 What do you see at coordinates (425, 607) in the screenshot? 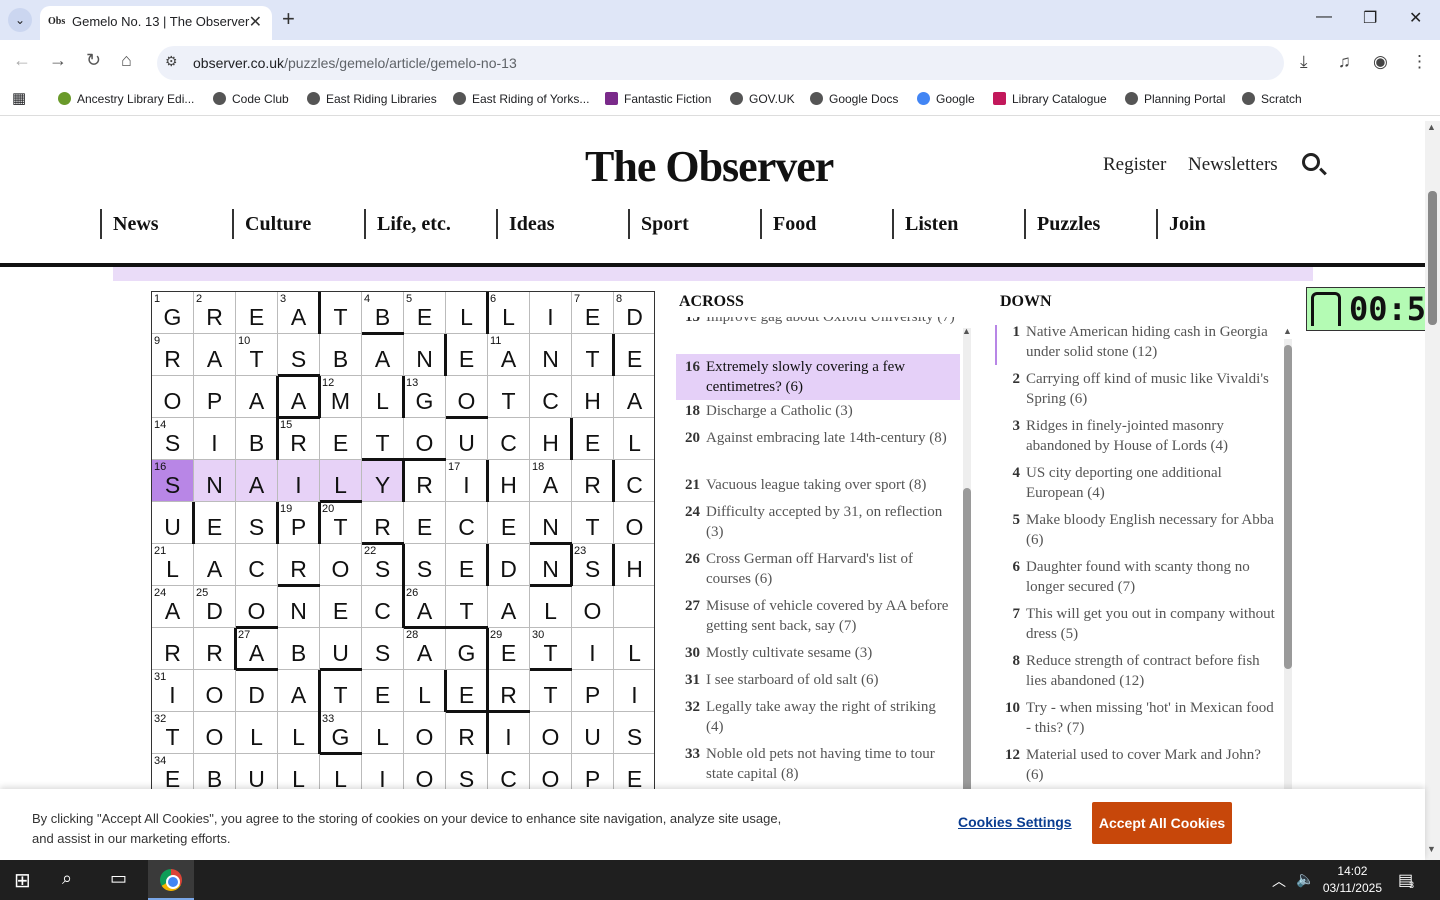
I see `grid-cell: 26 A` at bounding box center [425, 607].